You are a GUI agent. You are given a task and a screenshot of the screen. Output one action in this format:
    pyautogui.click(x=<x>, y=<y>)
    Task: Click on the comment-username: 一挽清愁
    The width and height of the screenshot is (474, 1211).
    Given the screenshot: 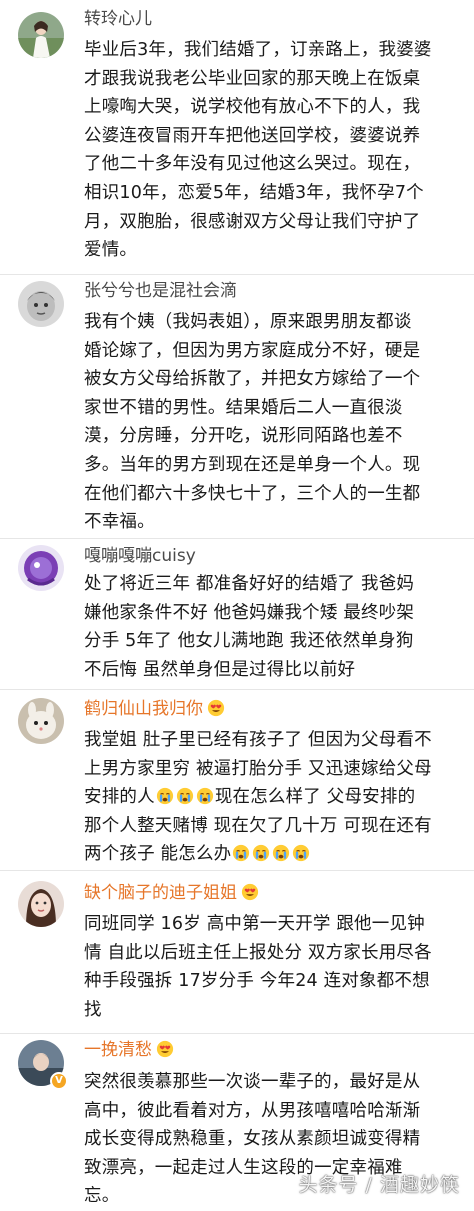 What is the action you would take?
    pyautogui.click(x=129, y=1050)
    